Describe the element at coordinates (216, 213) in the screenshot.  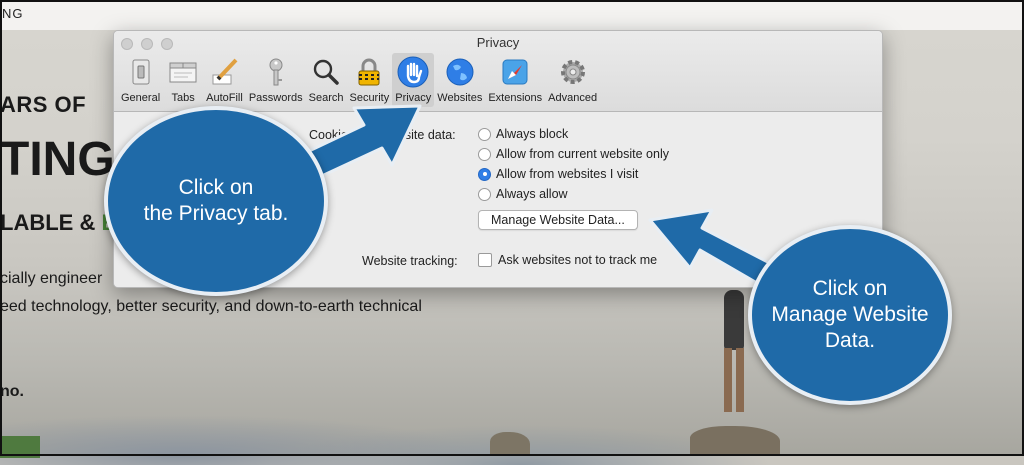
I see `callout-1-line-2: the Privacy tab.` at that location.